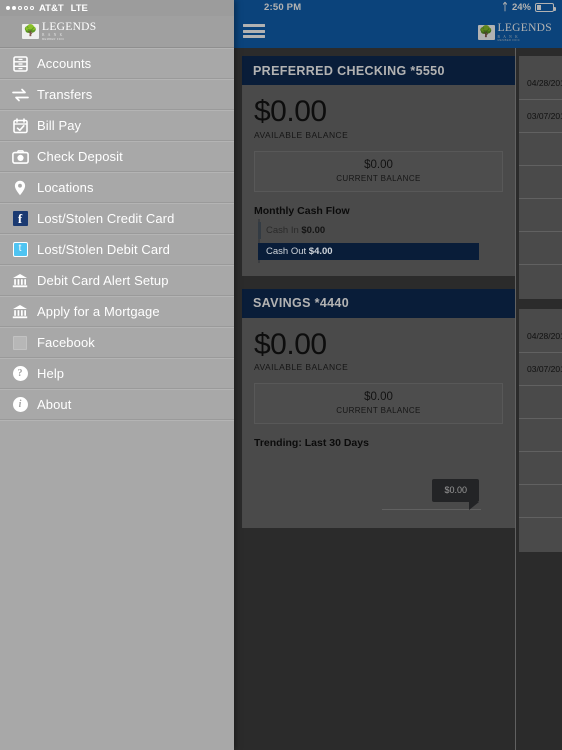  What do you see at coordinates (283, 7) in the screenshot?
I see `status-time: 2:50 PM` at bounding box center [283, 7].